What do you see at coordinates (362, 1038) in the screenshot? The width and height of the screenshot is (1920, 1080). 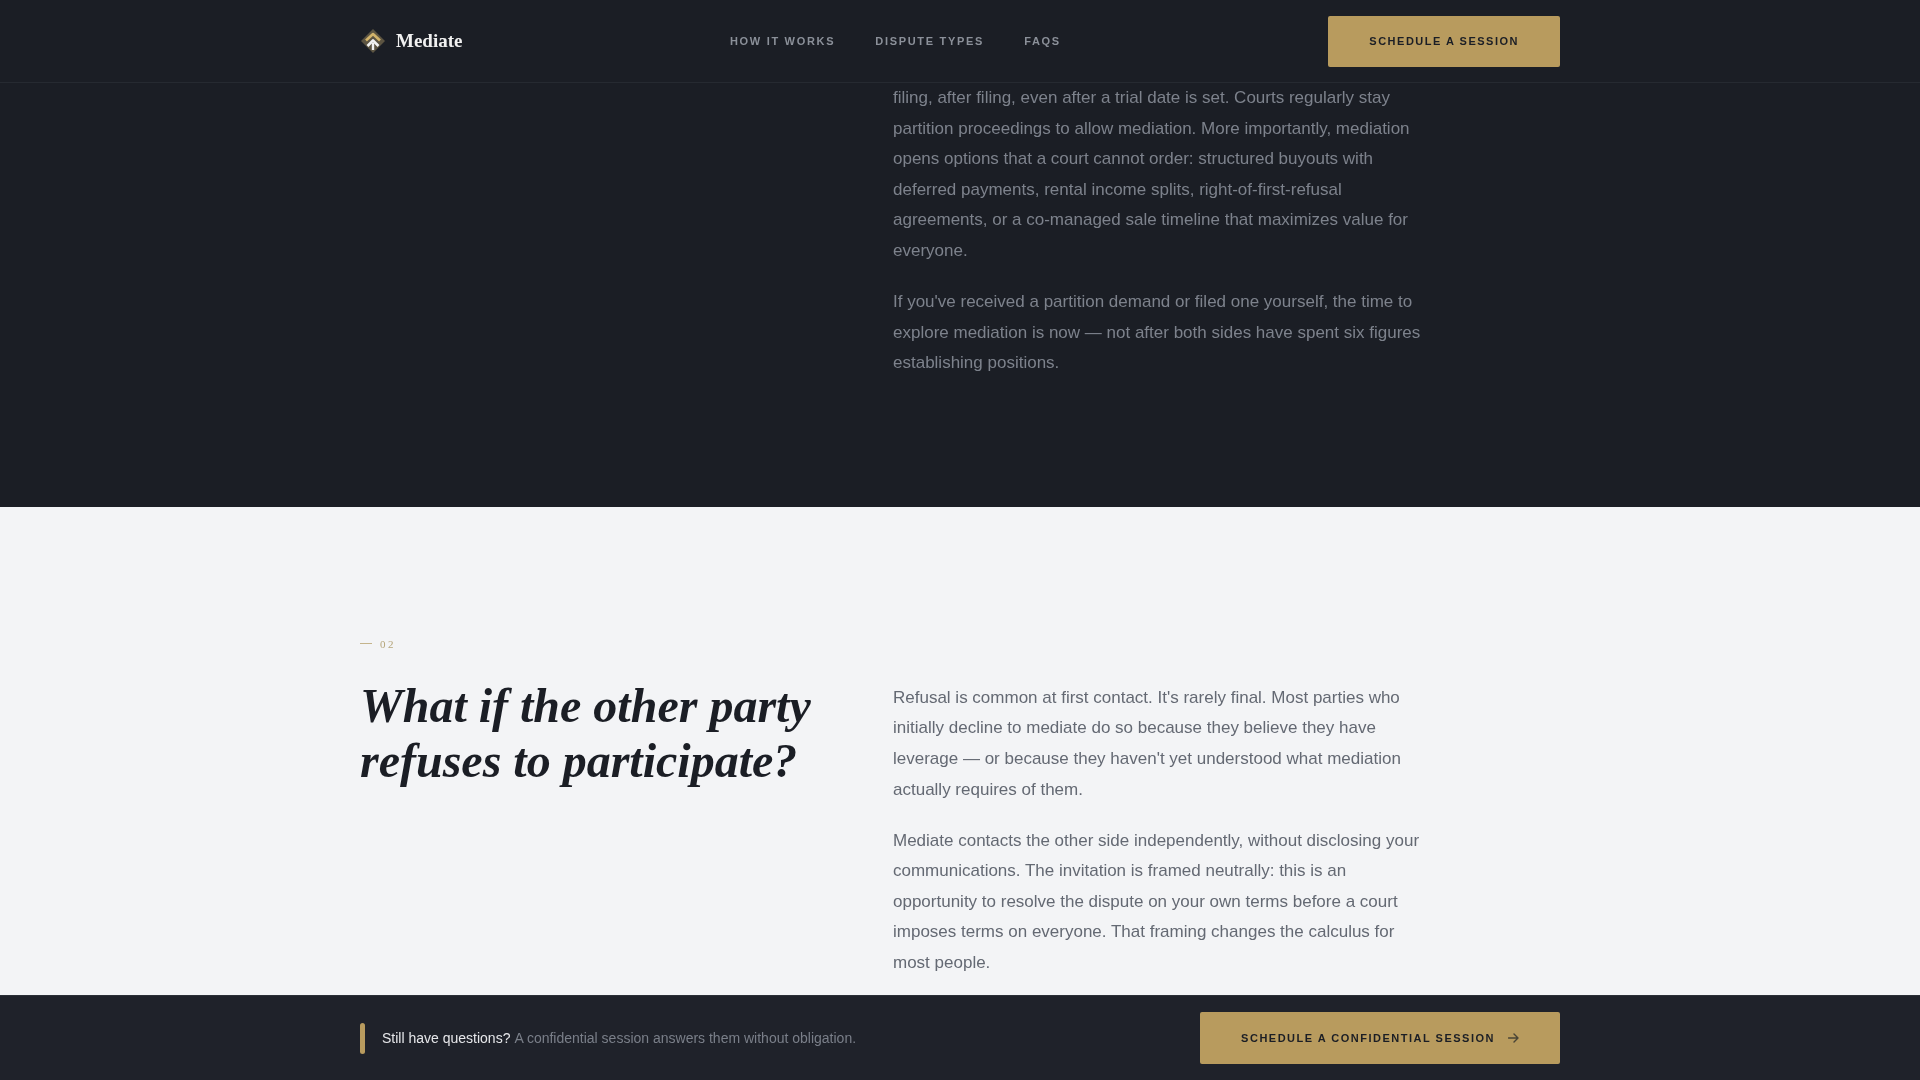 I see `accent-bar` at bounding box center [362, 1038].